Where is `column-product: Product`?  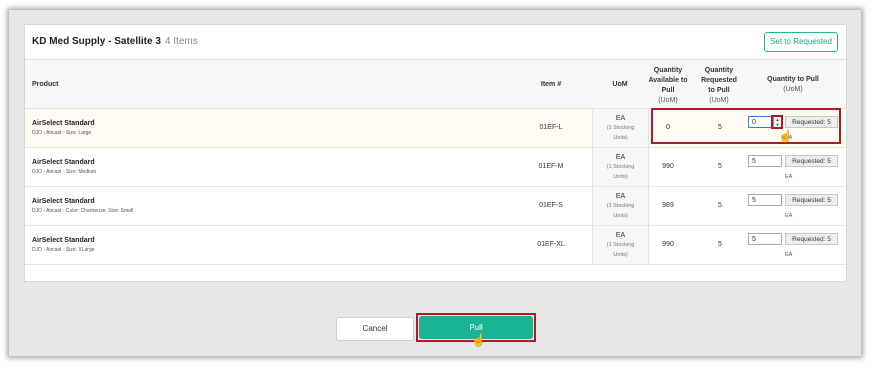 column-product: Product is located at coordinates (45, 84).